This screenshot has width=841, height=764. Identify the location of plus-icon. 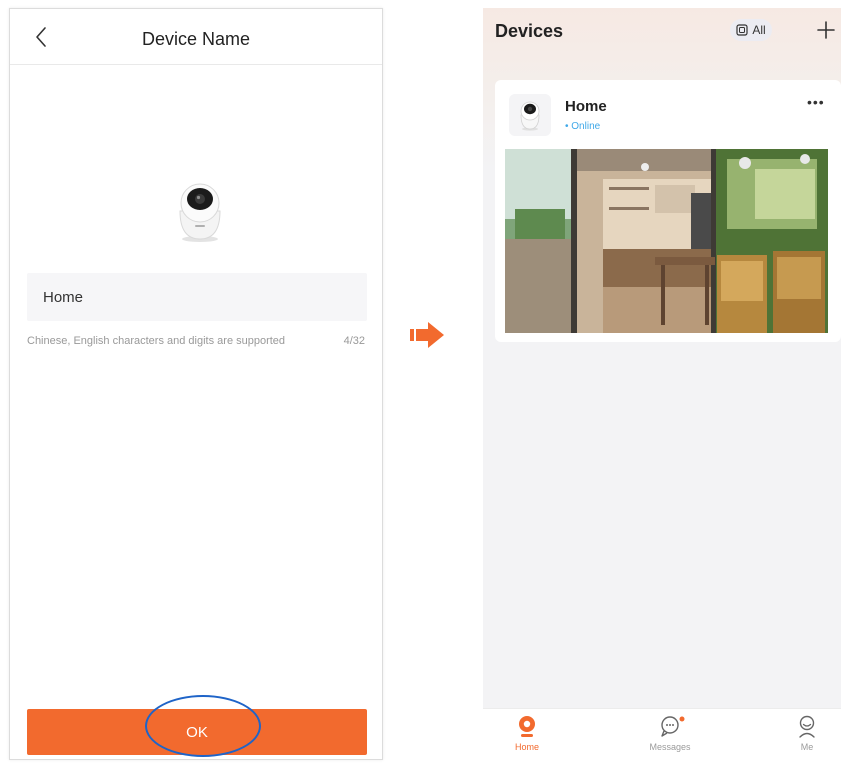
(826, 30).